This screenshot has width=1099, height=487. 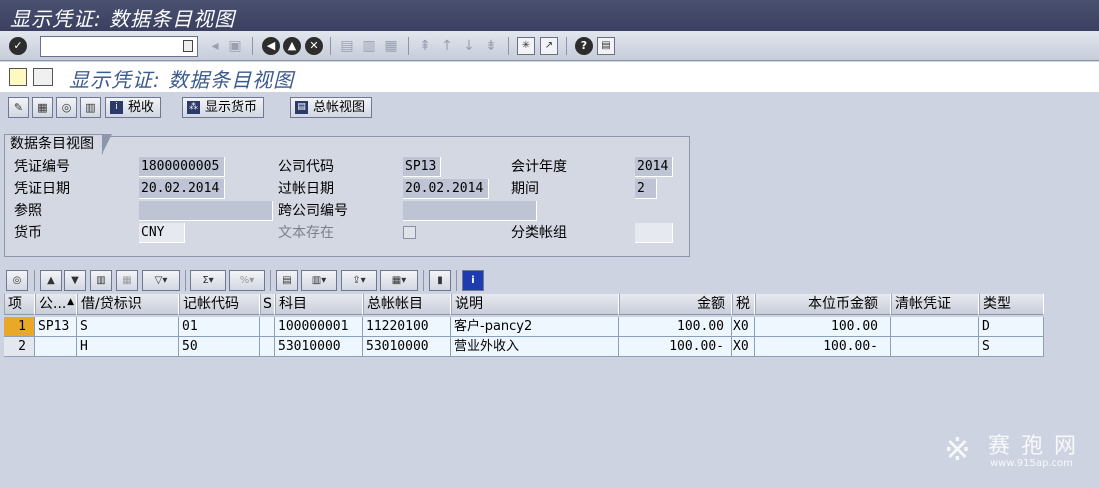 What do you see at coordinates (319, 304) in the screenshot?
I see `col-account: 科目` at bounding box center [319, 304].